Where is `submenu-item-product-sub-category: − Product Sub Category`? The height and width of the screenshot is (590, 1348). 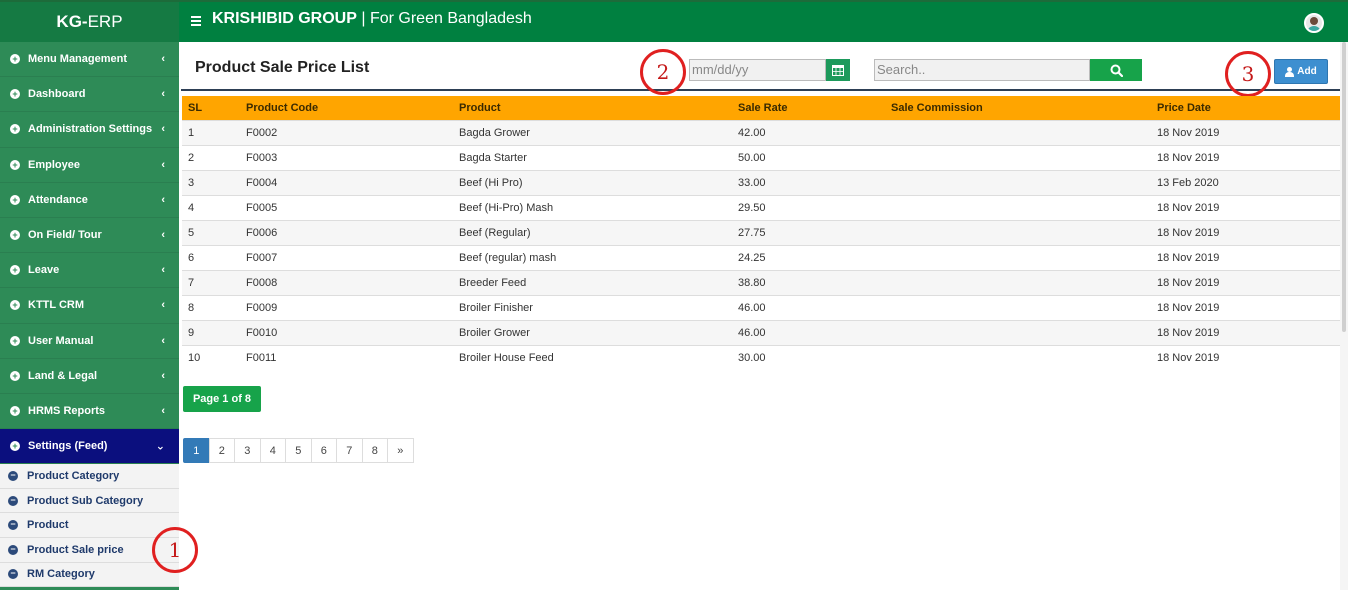 submenu-item-product-sub-category: − Product Sub Category is located at coordinates (89, 501).